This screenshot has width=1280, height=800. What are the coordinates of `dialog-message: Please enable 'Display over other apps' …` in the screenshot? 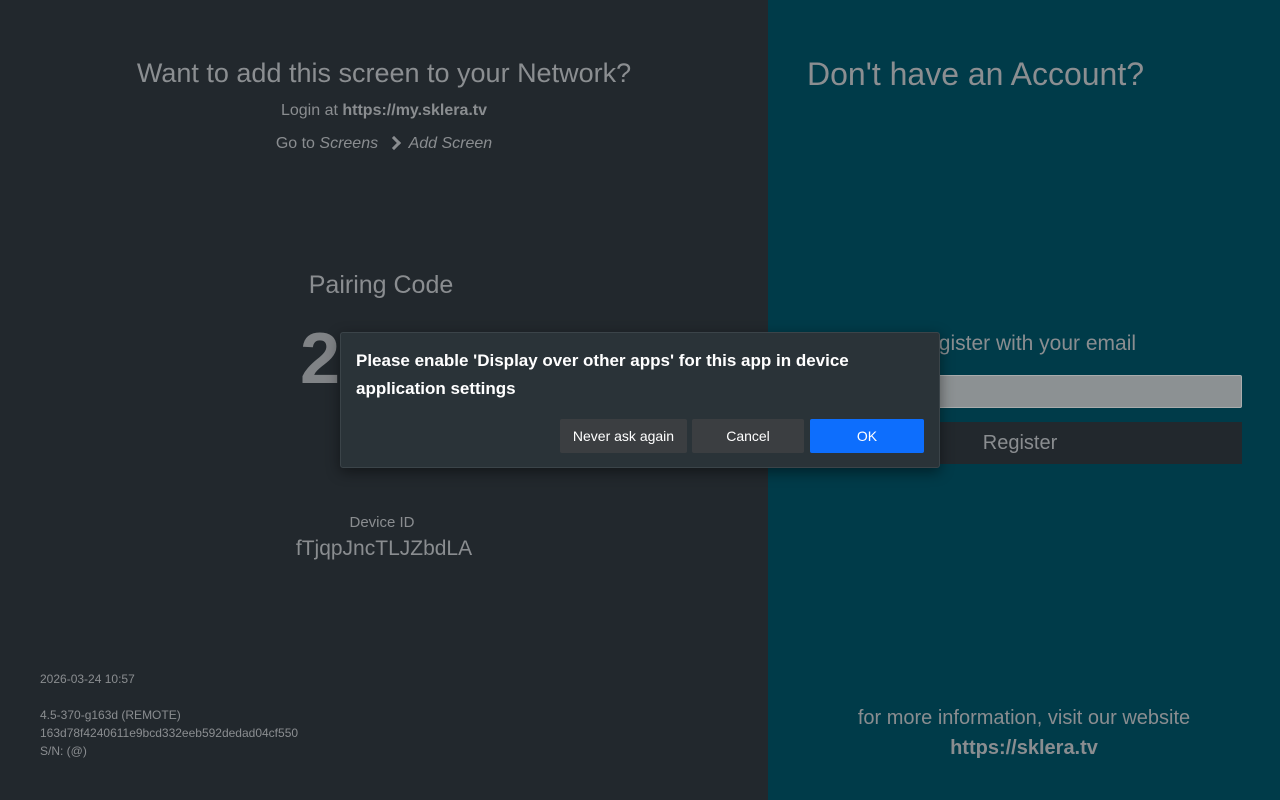 It's located at (602, 374).